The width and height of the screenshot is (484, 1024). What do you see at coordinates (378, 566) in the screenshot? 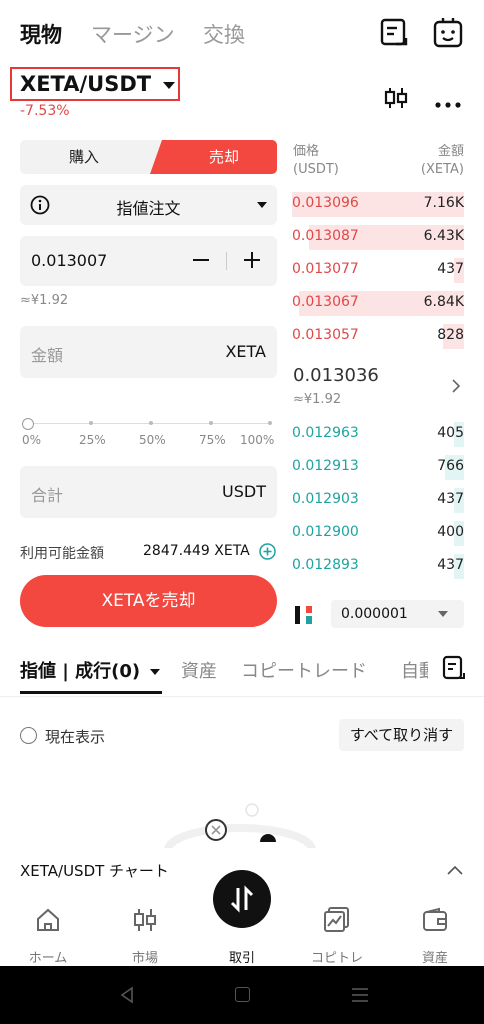
I see `bid-row: 0.012893 437` at bounding box center [378, 566].